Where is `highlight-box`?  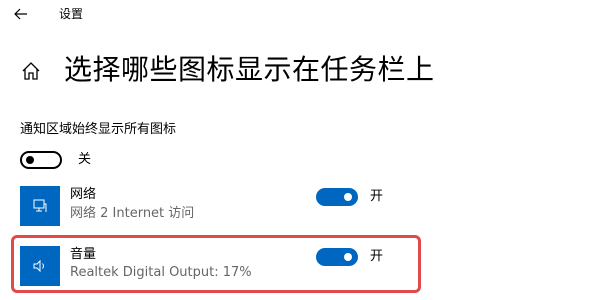 highlight-box is located at coordinates (216, 264).